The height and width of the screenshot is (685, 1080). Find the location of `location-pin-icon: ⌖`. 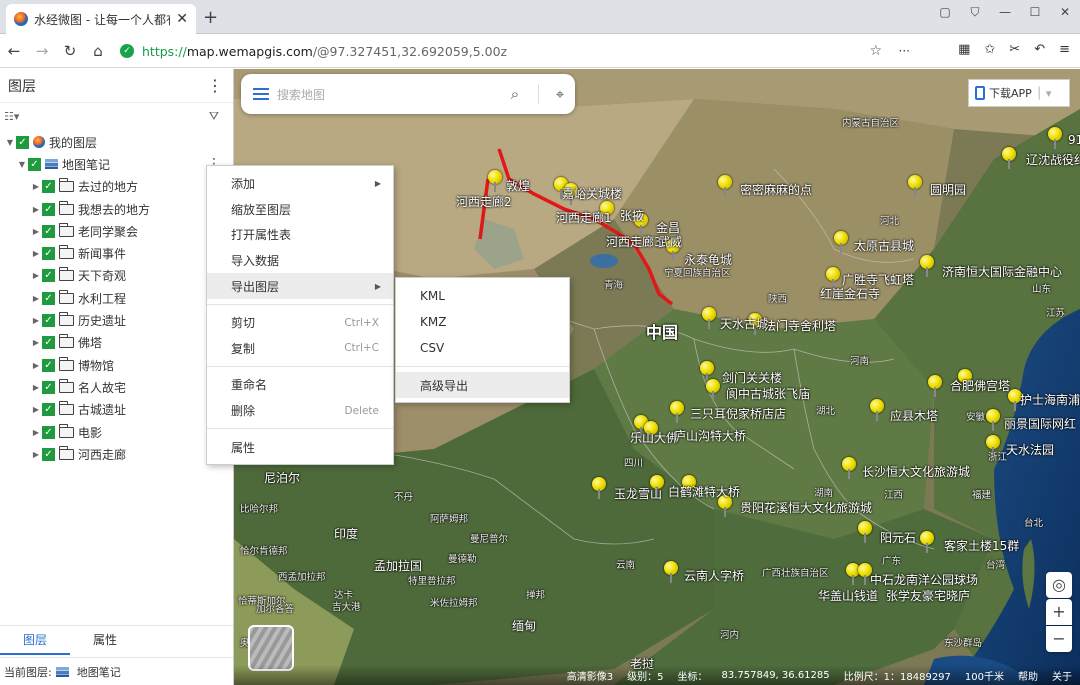

location-pin-icon: ⌖ is located at coordinates (560, 94).